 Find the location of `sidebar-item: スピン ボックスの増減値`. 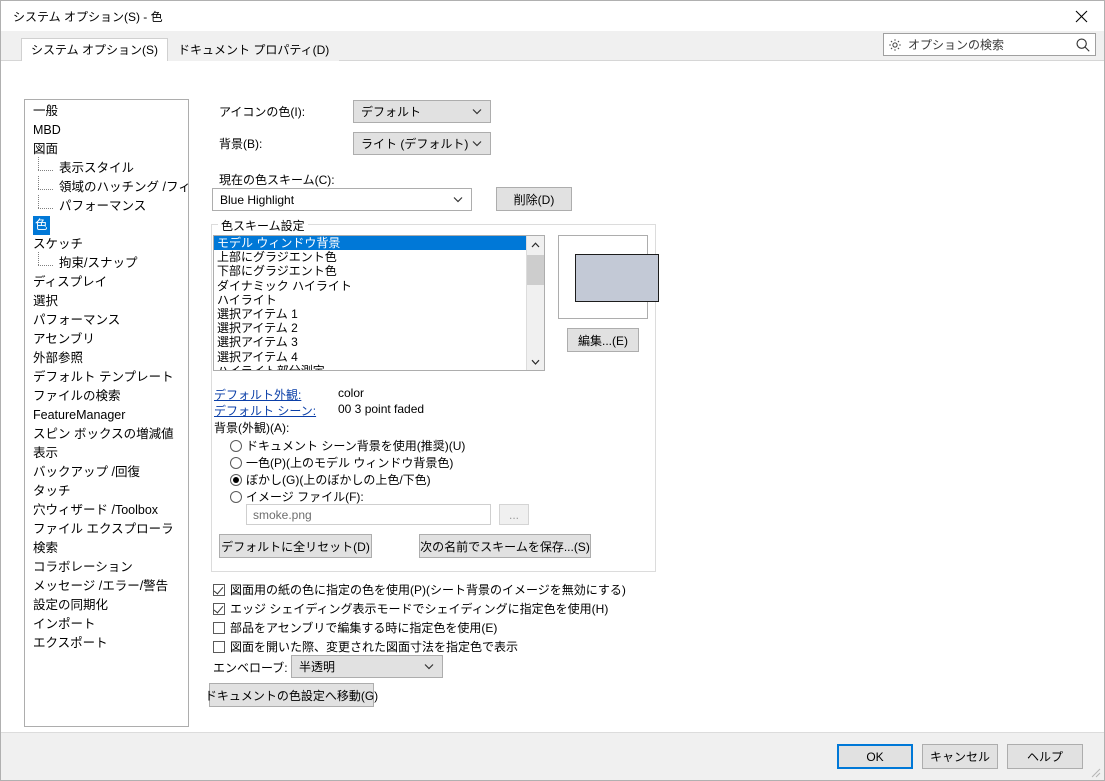

sidebar-item: スピン ボックスの増減値 is located at coordinates (106, 434).